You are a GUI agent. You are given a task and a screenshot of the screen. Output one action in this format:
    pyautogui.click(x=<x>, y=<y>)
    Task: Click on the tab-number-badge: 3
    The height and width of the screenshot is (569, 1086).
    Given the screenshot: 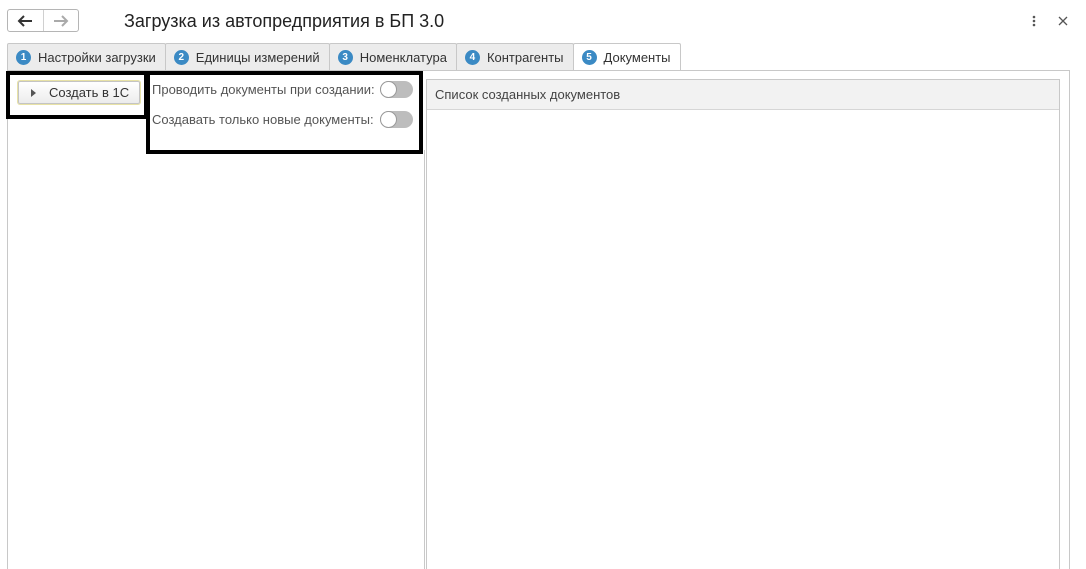 What is the action you would take?
    pyautogui.click(x=345, y=57)
    